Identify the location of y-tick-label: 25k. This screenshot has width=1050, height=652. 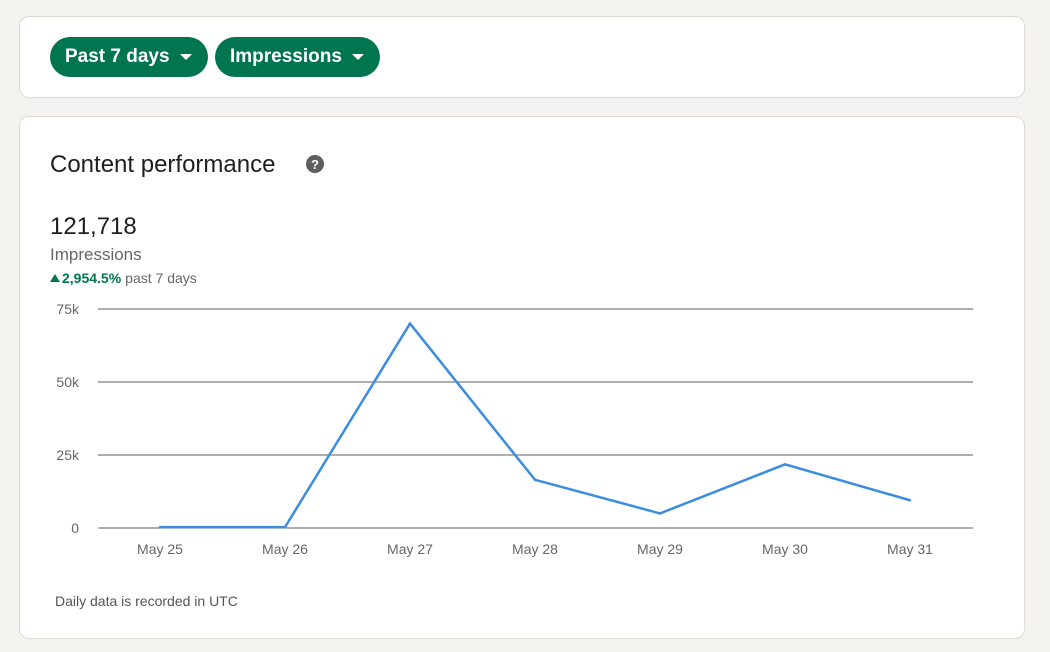
(68, 455).